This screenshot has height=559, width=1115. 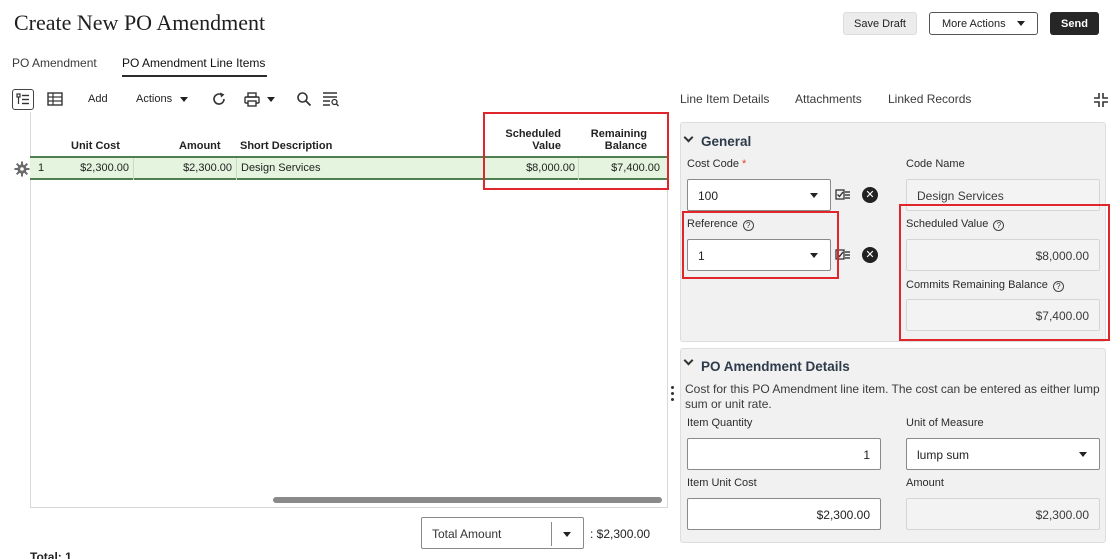 I want to click on item-quantity-input: 1, so click(x=784, y=454).